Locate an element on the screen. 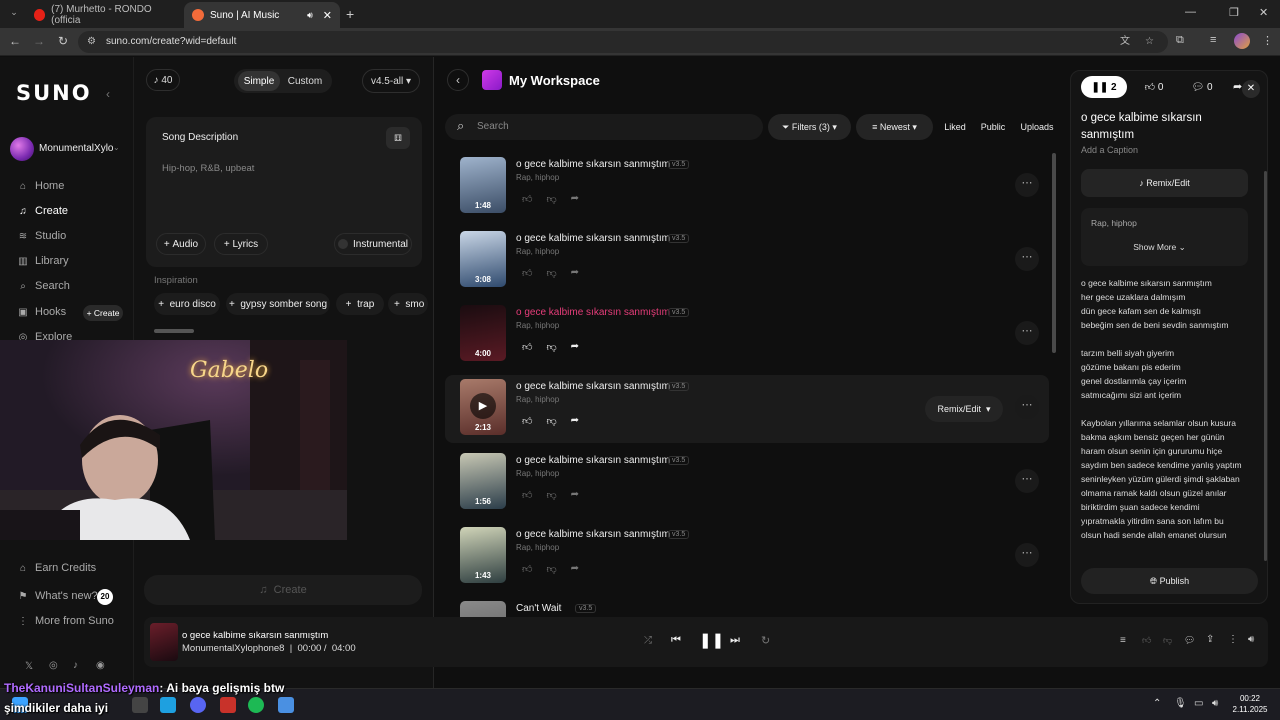  pause-button: ❚❚ is located at coordinates (711, 640).